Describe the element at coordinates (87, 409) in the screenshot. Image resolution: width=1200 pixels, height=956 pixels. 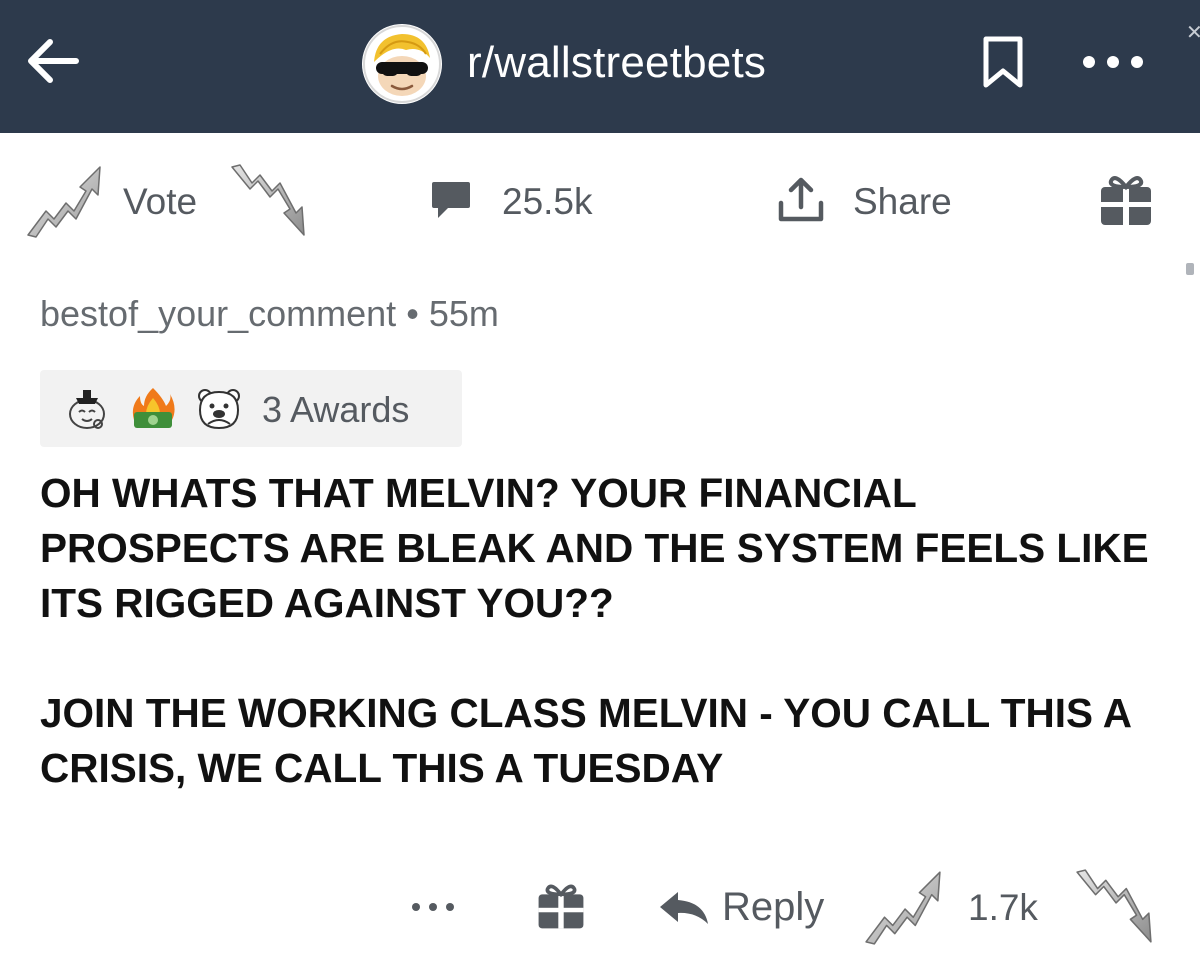
I see `wholesome-seal-icon` at that location.